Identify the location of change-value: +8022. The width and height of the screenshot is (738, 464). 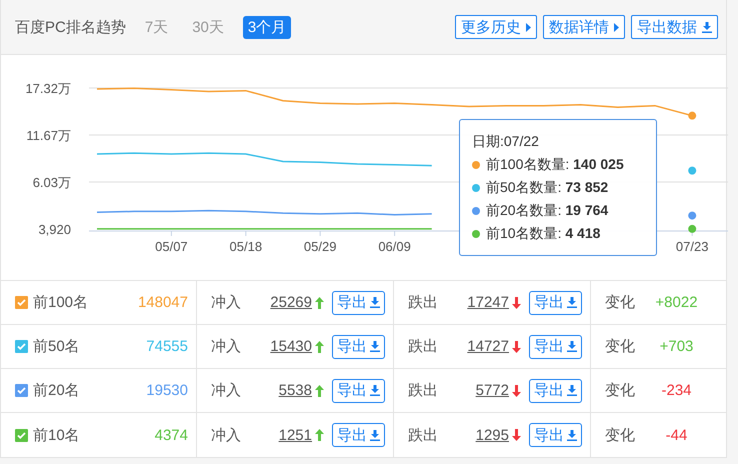
(676, 302).